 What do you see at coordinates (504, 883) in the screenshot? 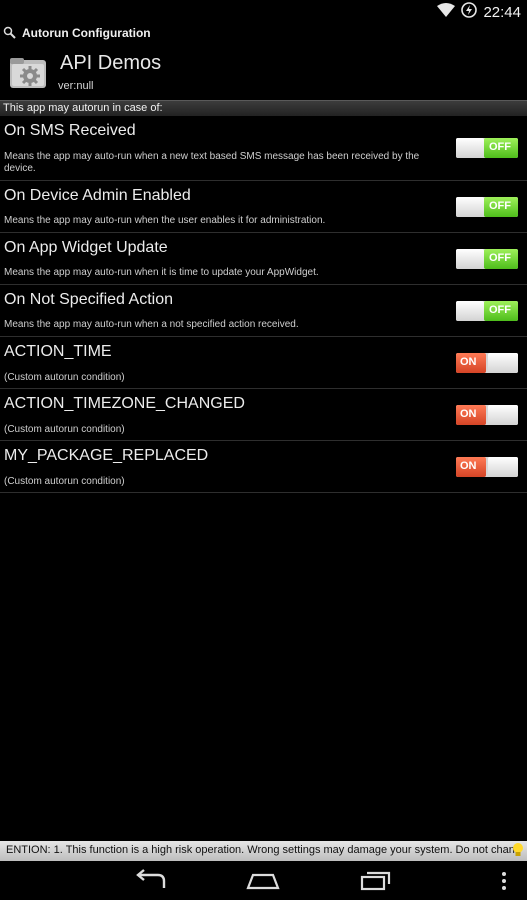
I see `overflow-menu-icon` at bounding box center [504, 883].